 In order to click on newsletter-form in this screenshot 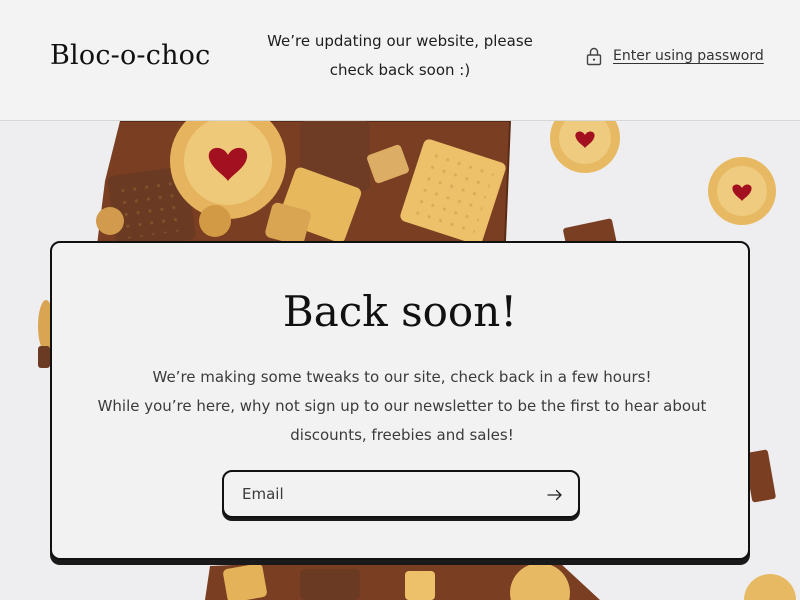, I will do `click(401, 494)`.